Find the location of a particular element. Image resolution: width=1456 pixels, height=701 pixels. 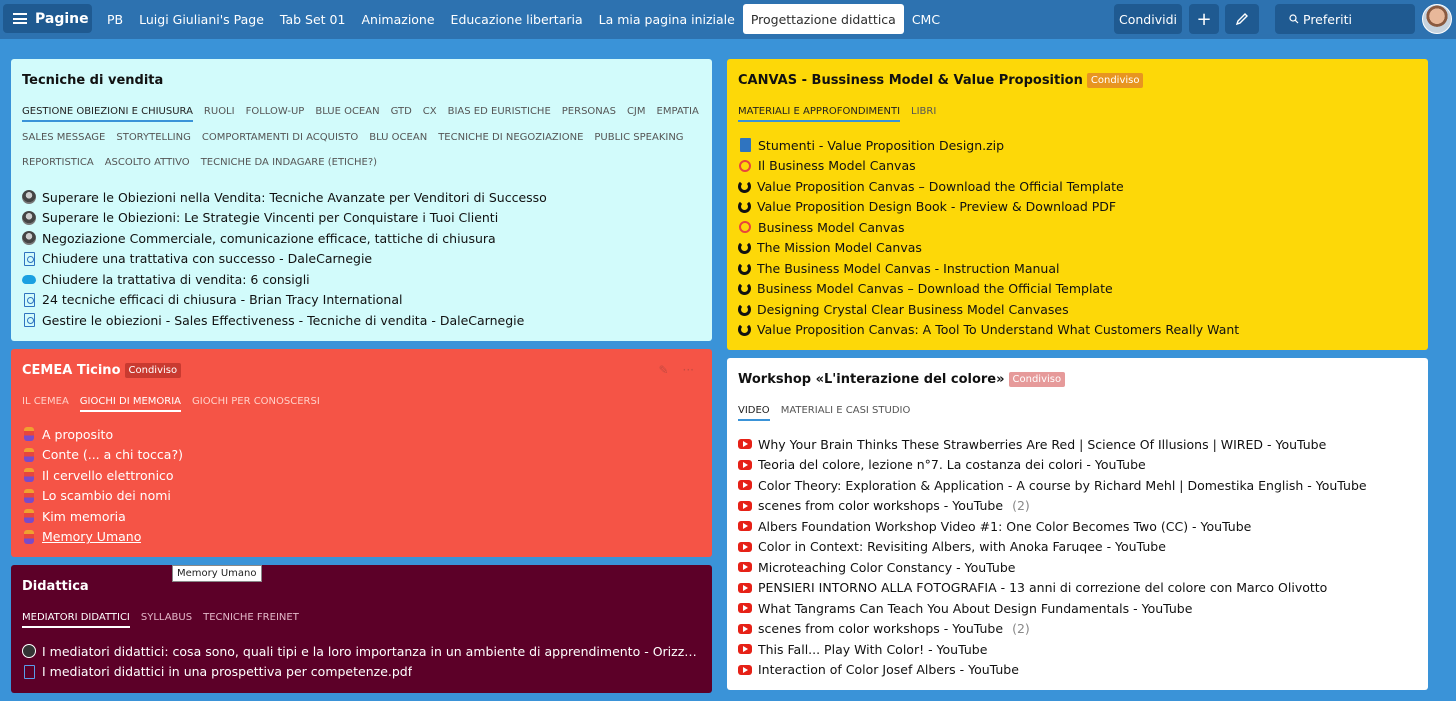

widget-tab: Mediatori didattici is located at coordinates (76, 620).